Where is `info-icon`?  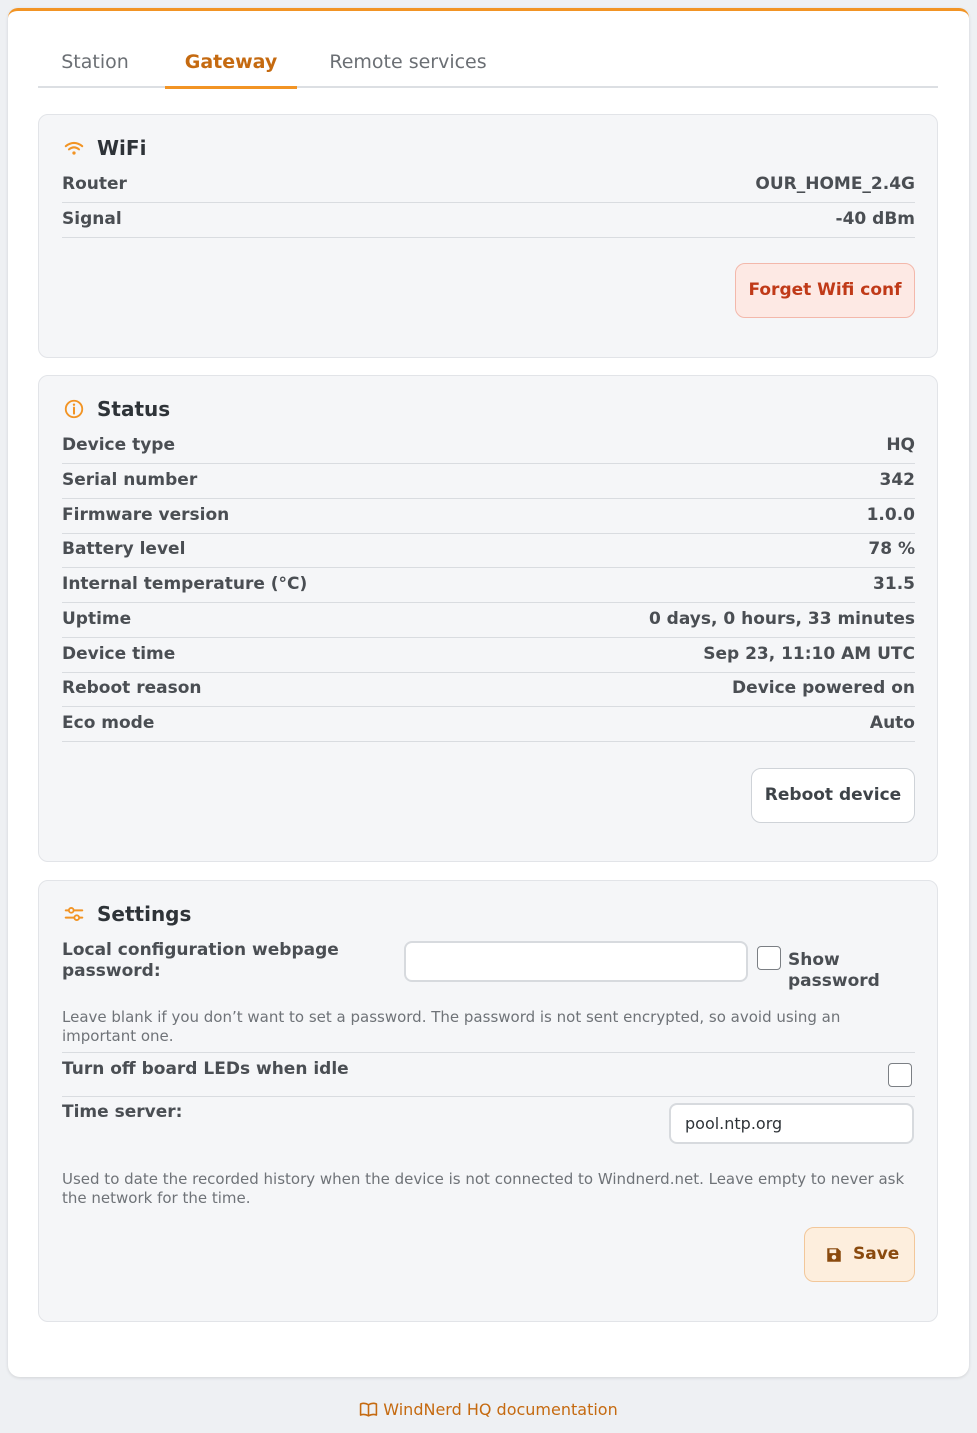 info-icon is located at coordinates (74, 409).